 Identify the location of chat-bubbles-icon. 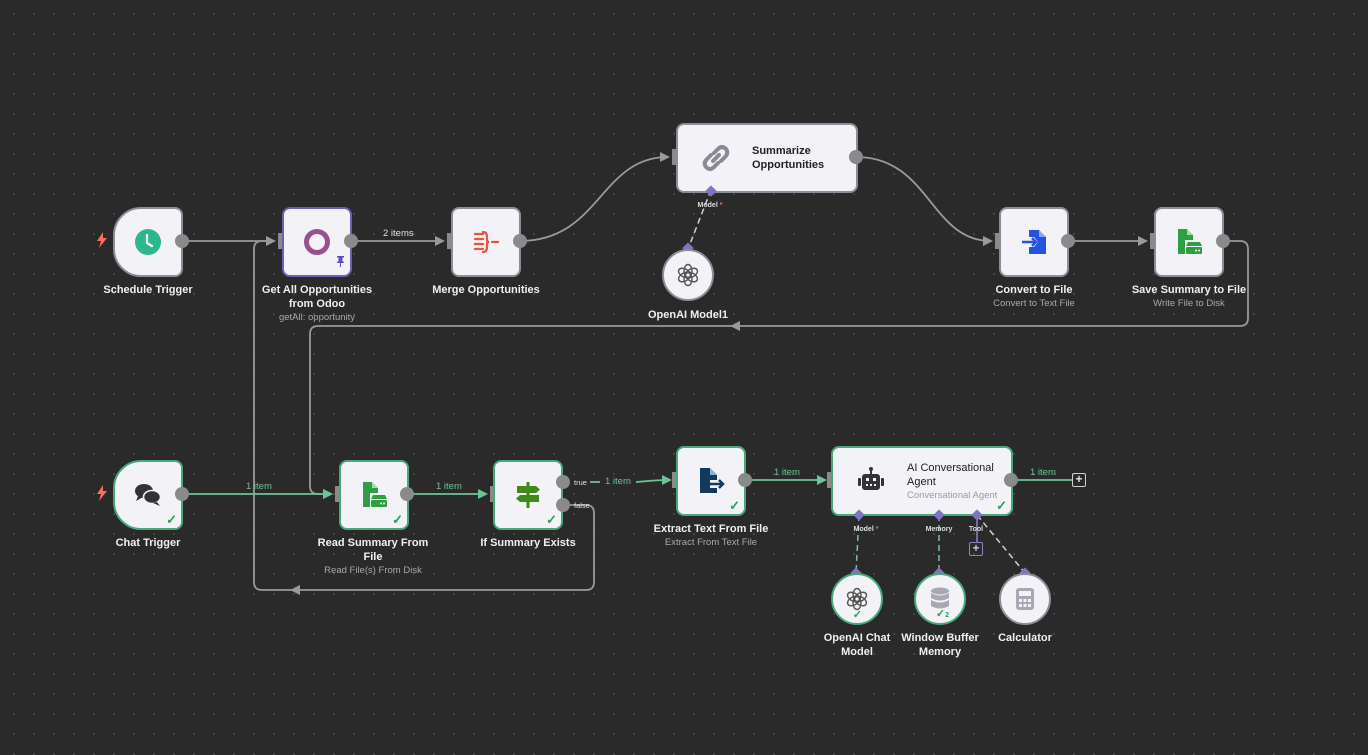
(148, 495).